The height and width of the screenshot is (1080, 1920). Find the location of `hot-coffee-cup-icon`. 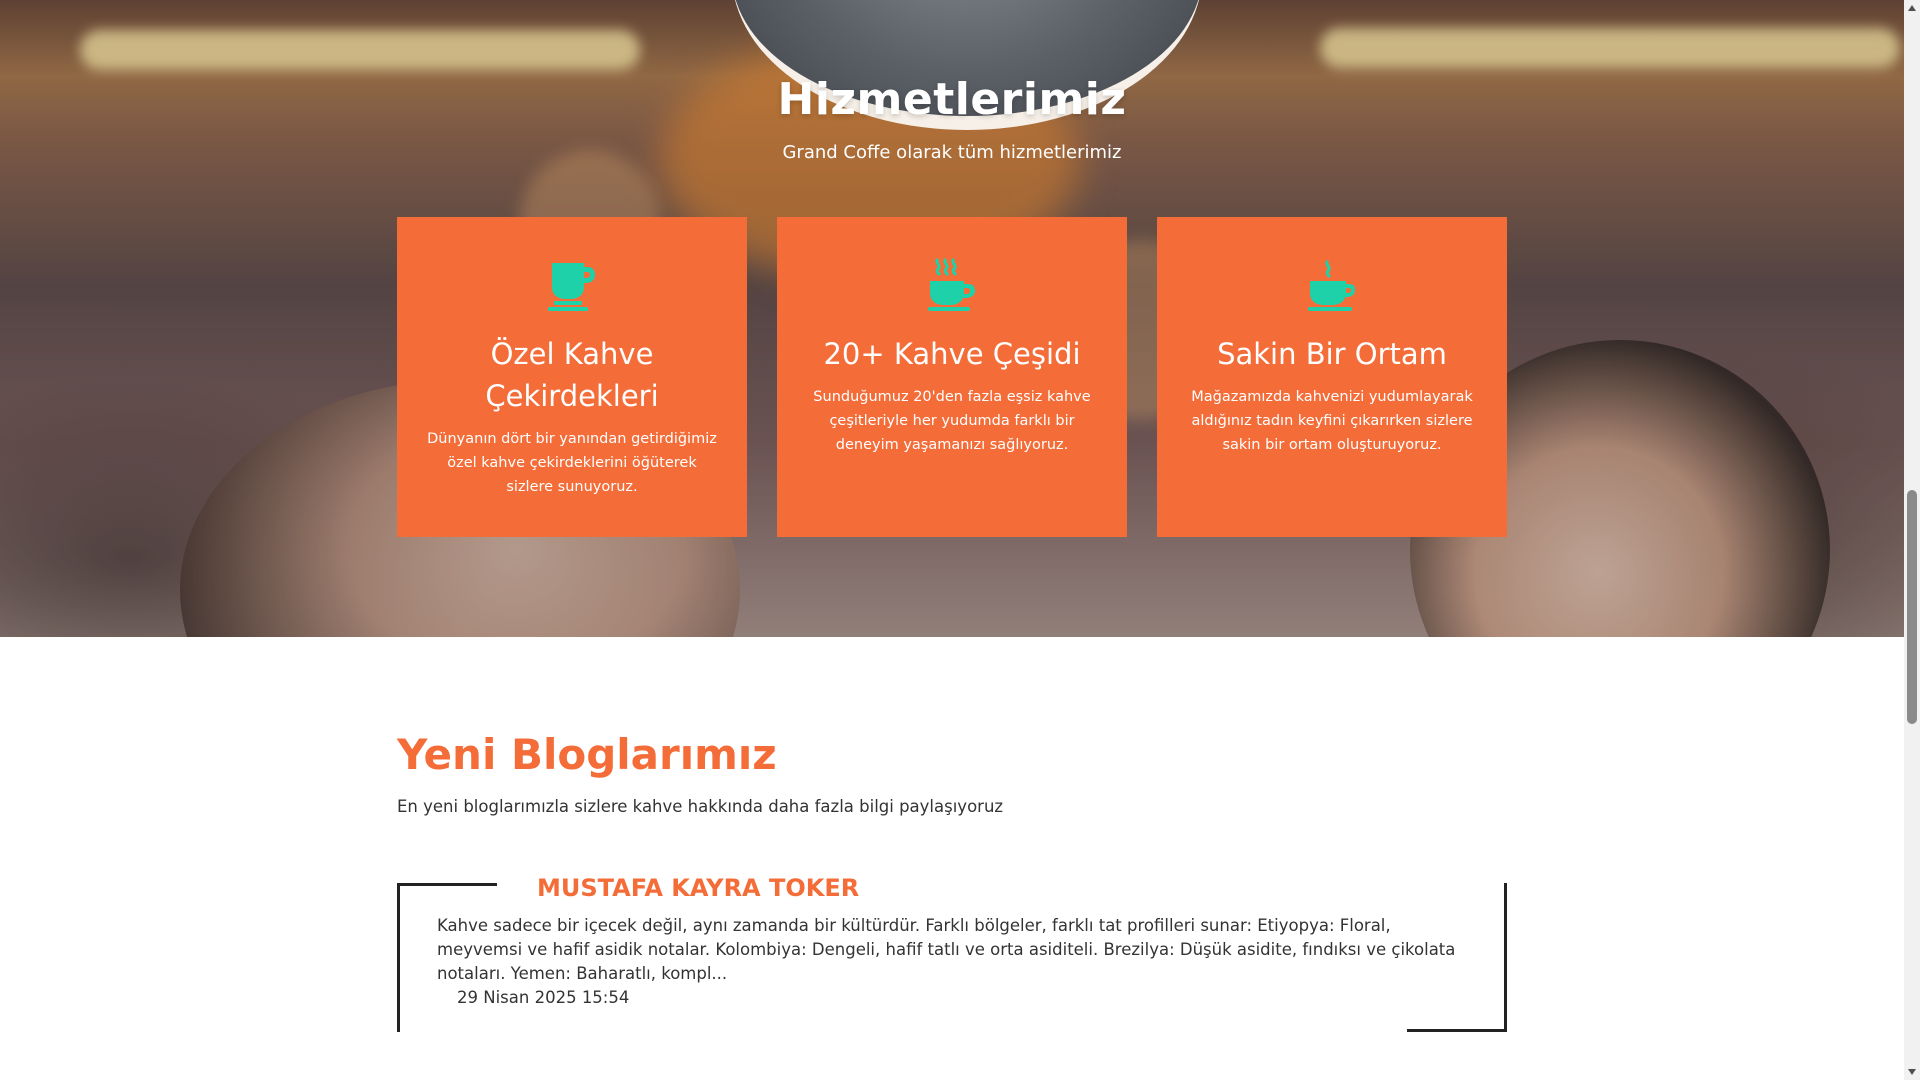

hot-coffee-cup-icon is located at coordinates (952, 283).